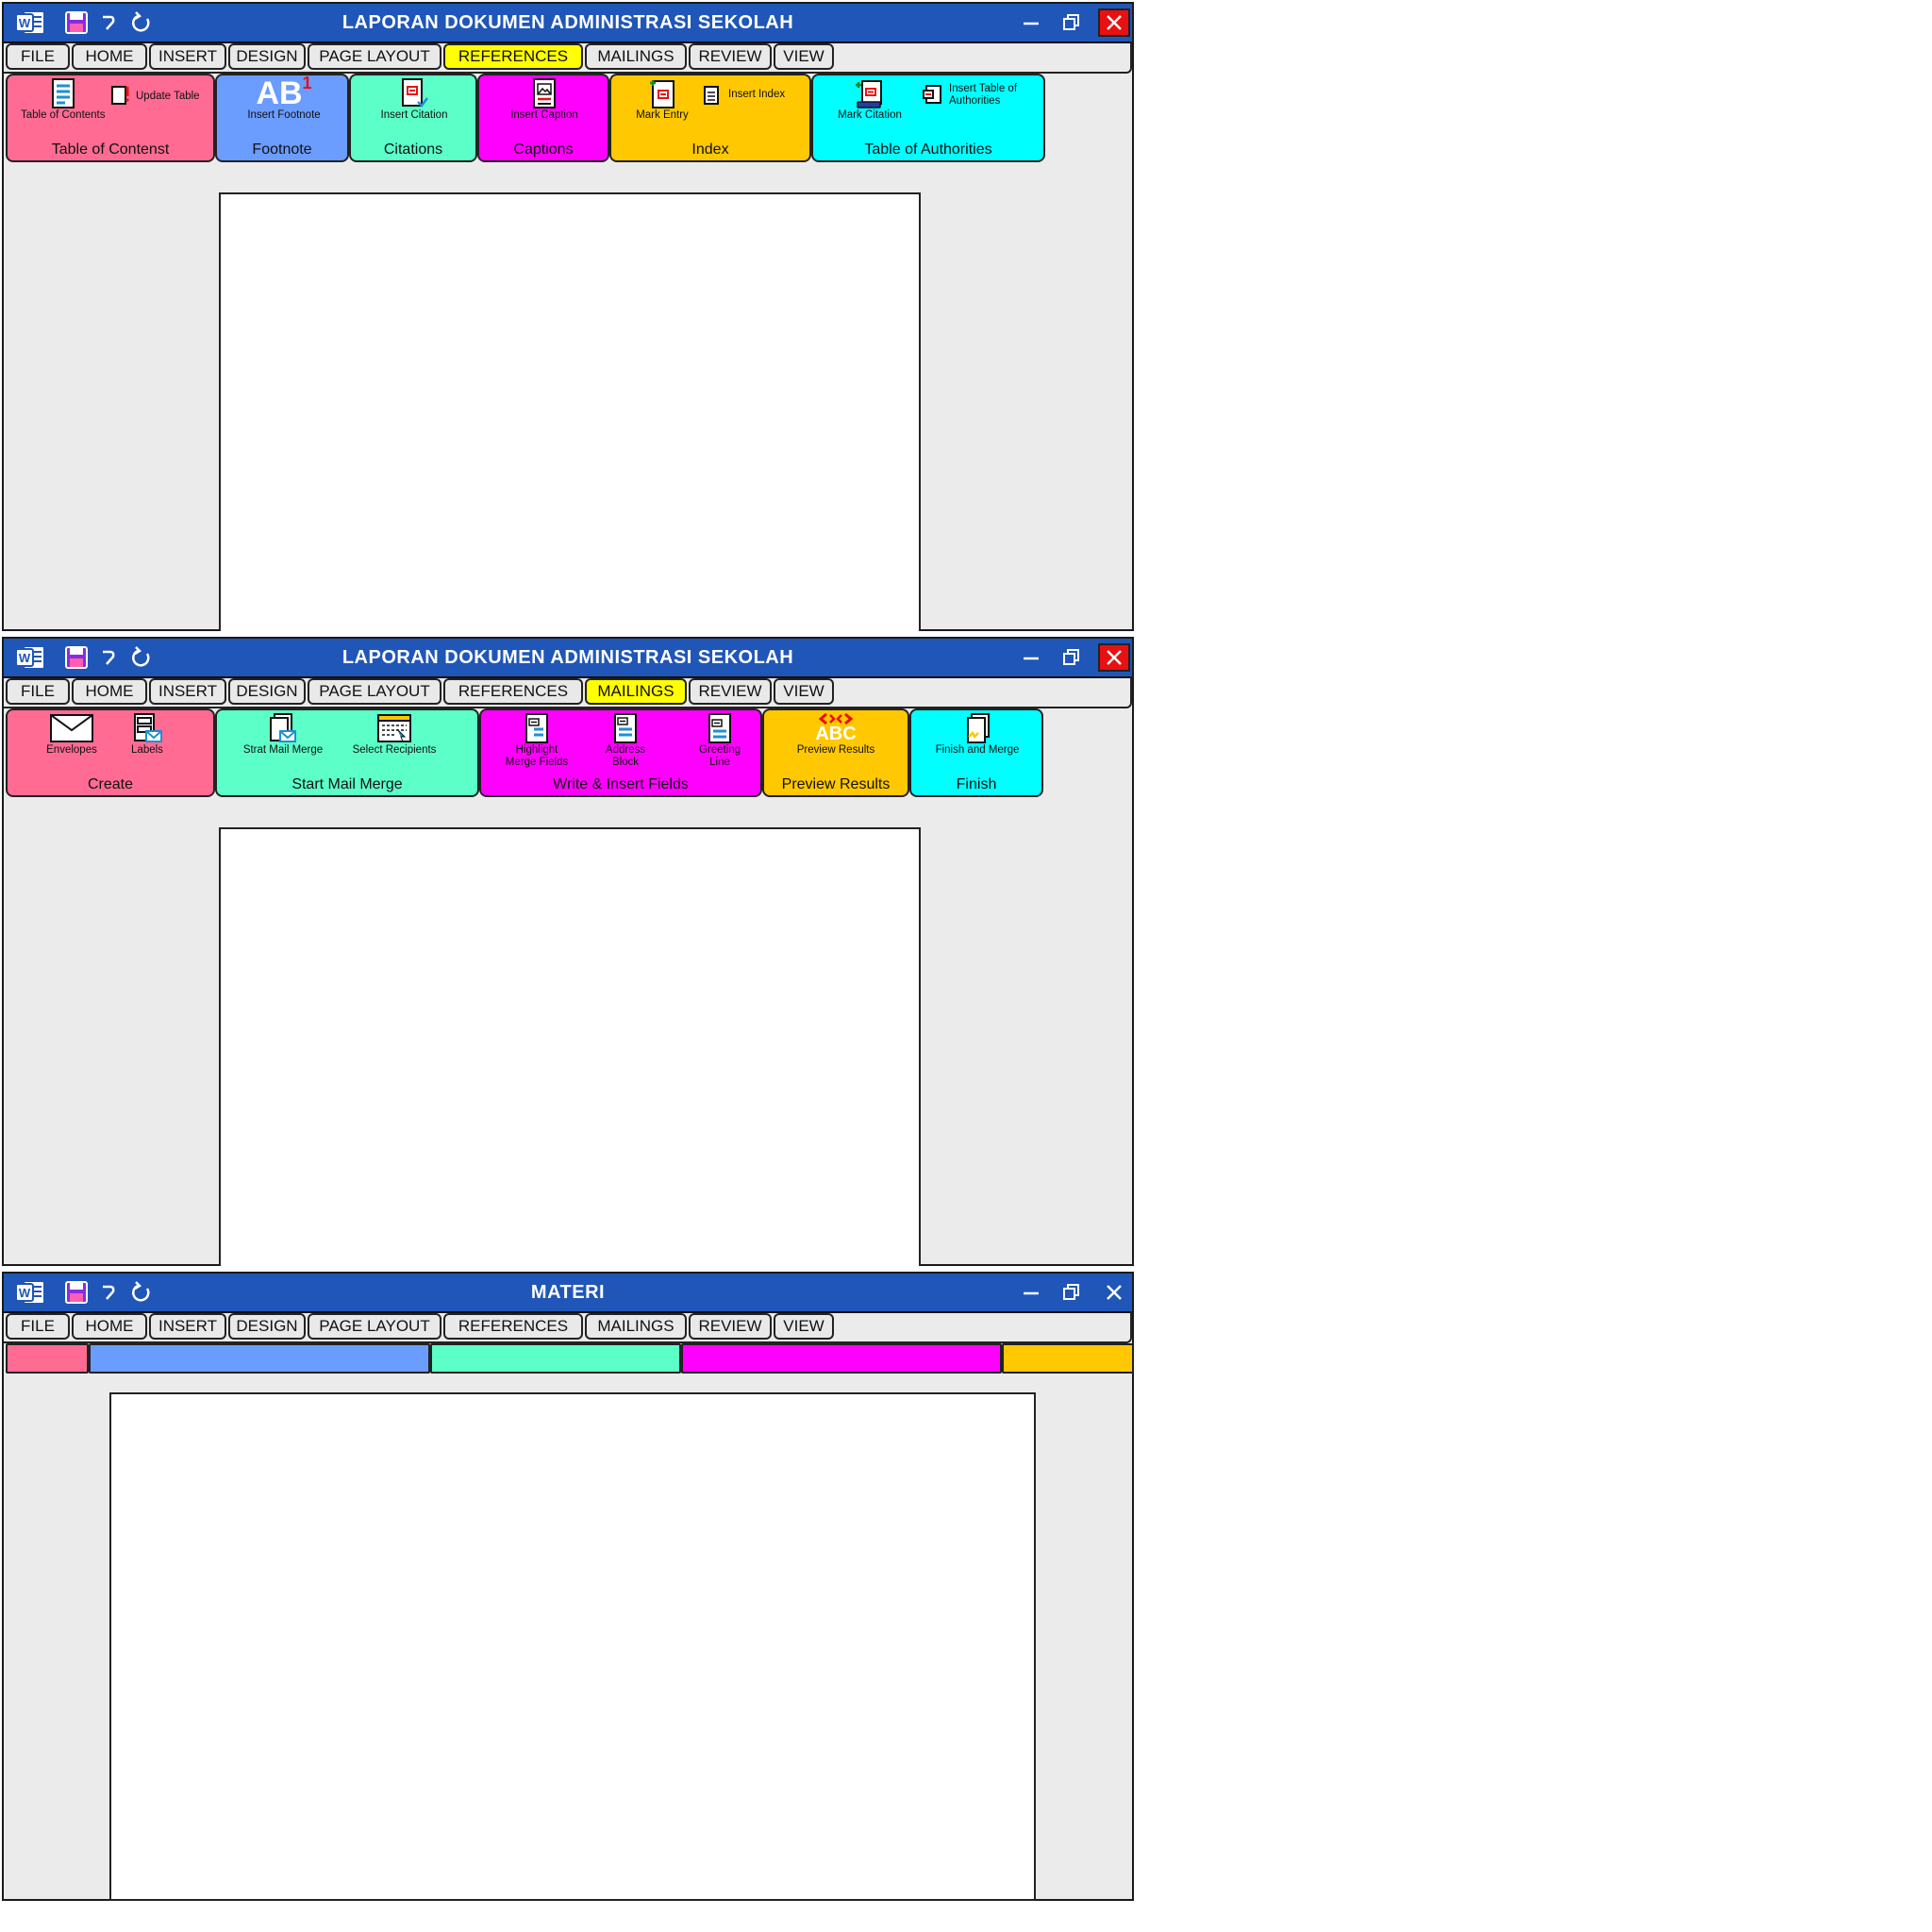 The image size is (1932, 1932). I want to click on mark-entry-label: Mark Entry, so click(663, 115).